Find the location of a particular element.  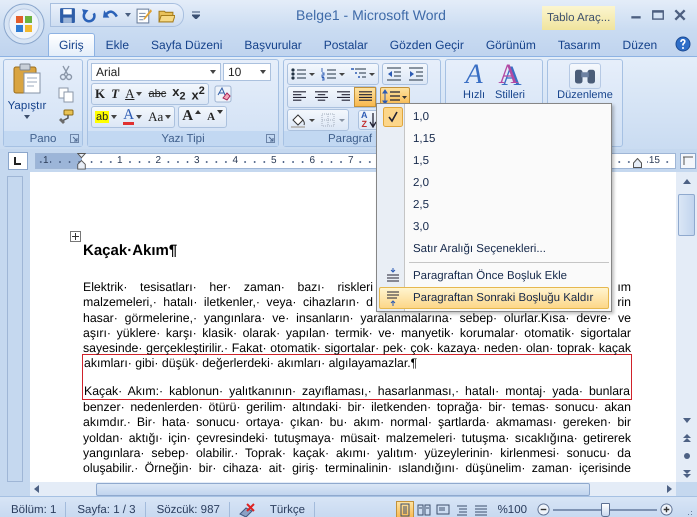

body-text-line: yoldan· aktığı· için· çevresindeki· tutuşmaya· müsait· malzemeleri· tutuşma· sıcaklığına· getirerek is located at coordinates (357, 438).